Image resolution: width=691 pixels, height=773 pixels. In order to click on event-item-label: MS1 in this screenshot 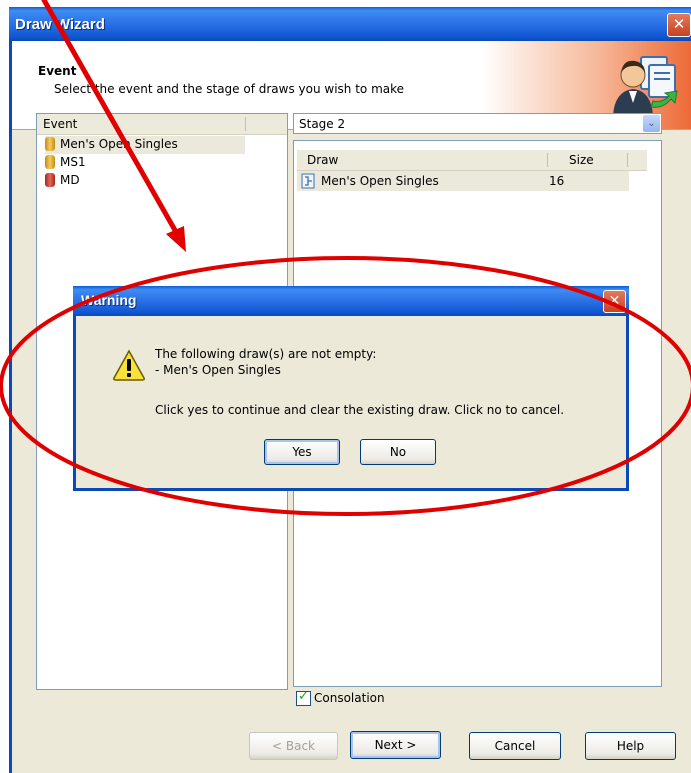, I will do `click(73, 162)`.